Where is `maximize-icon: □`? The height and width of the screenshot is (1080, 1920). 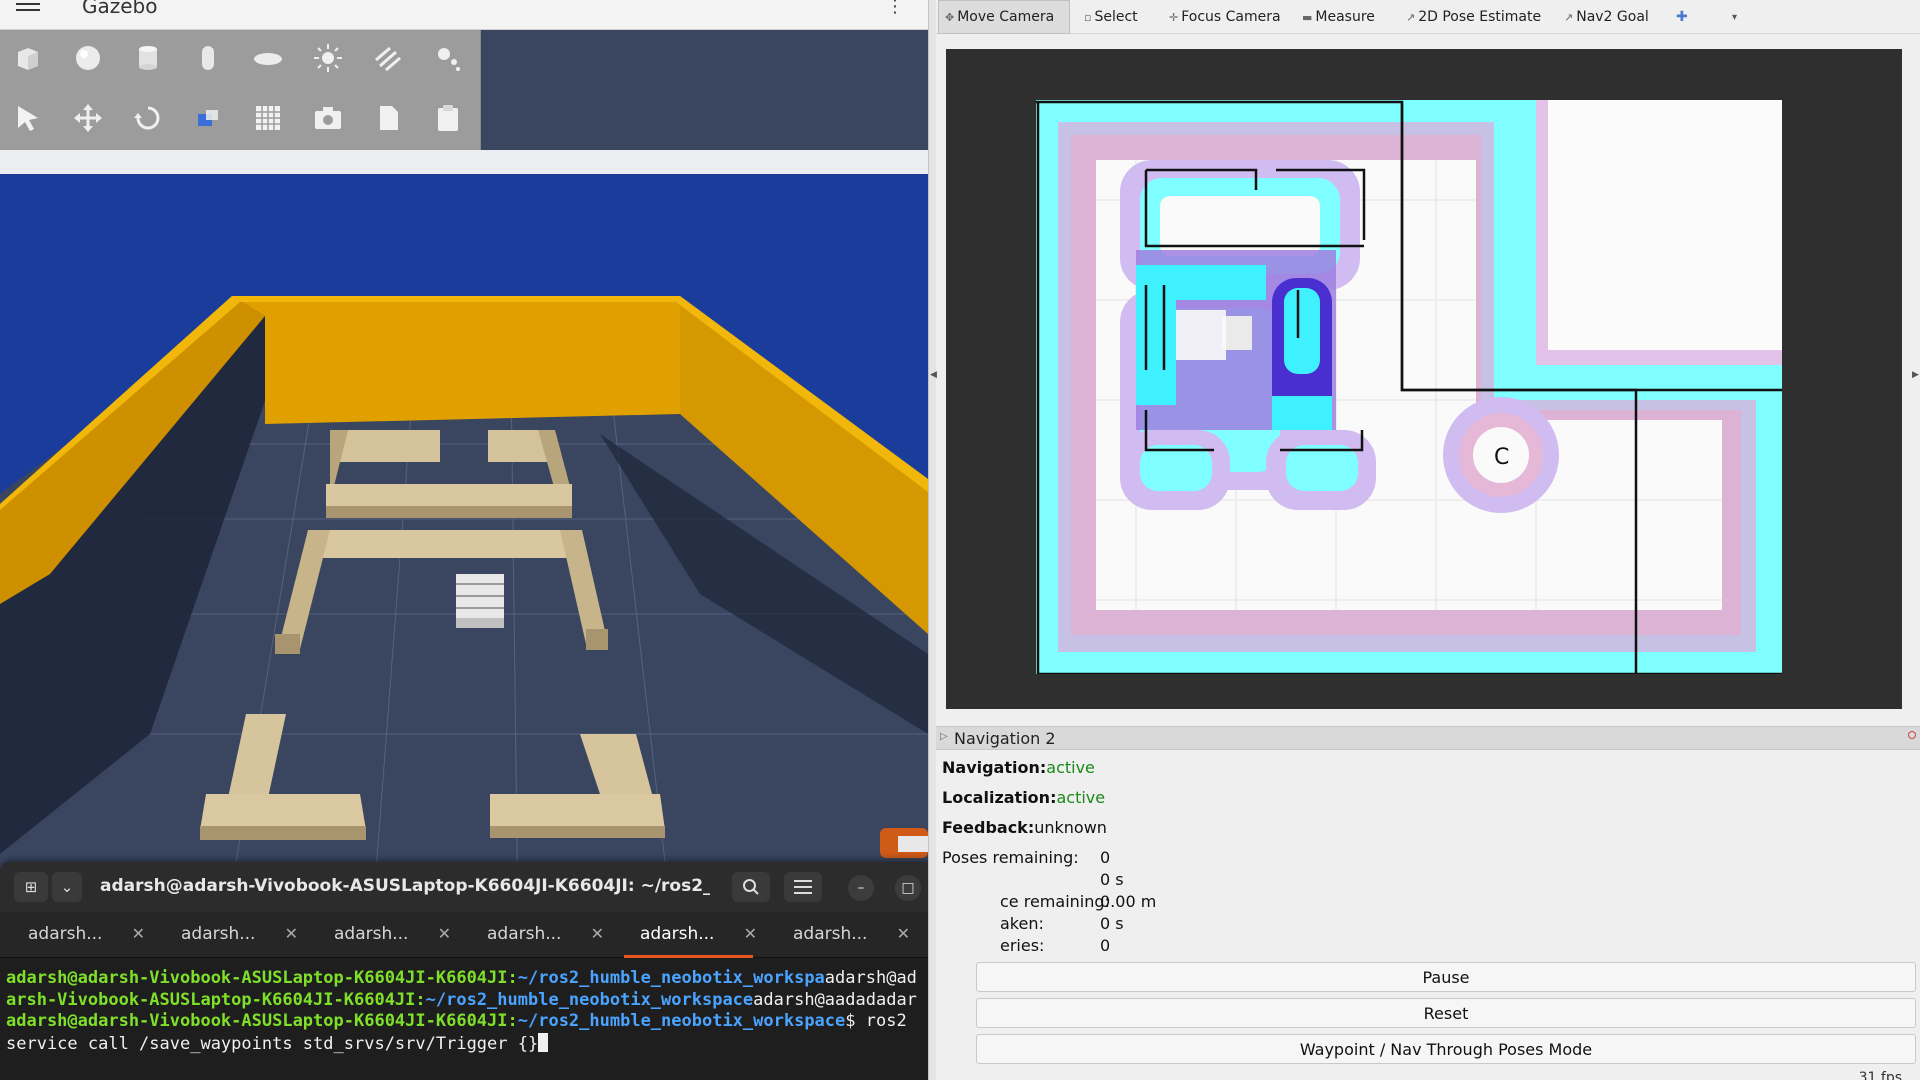 maximize-icon: □ is located at coordinates (908, 888).